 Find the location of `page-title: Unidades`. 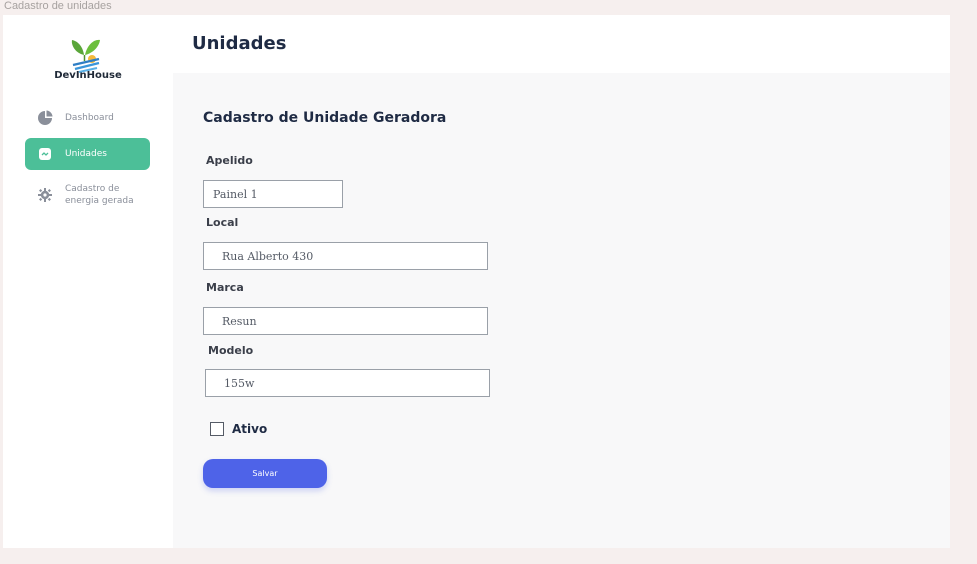

page-title: Unidades is located at coordinates (239, 43).